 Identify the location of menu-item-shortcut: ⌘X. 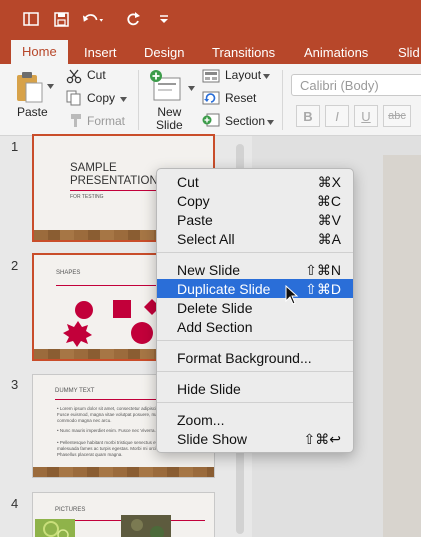
(329, 182).